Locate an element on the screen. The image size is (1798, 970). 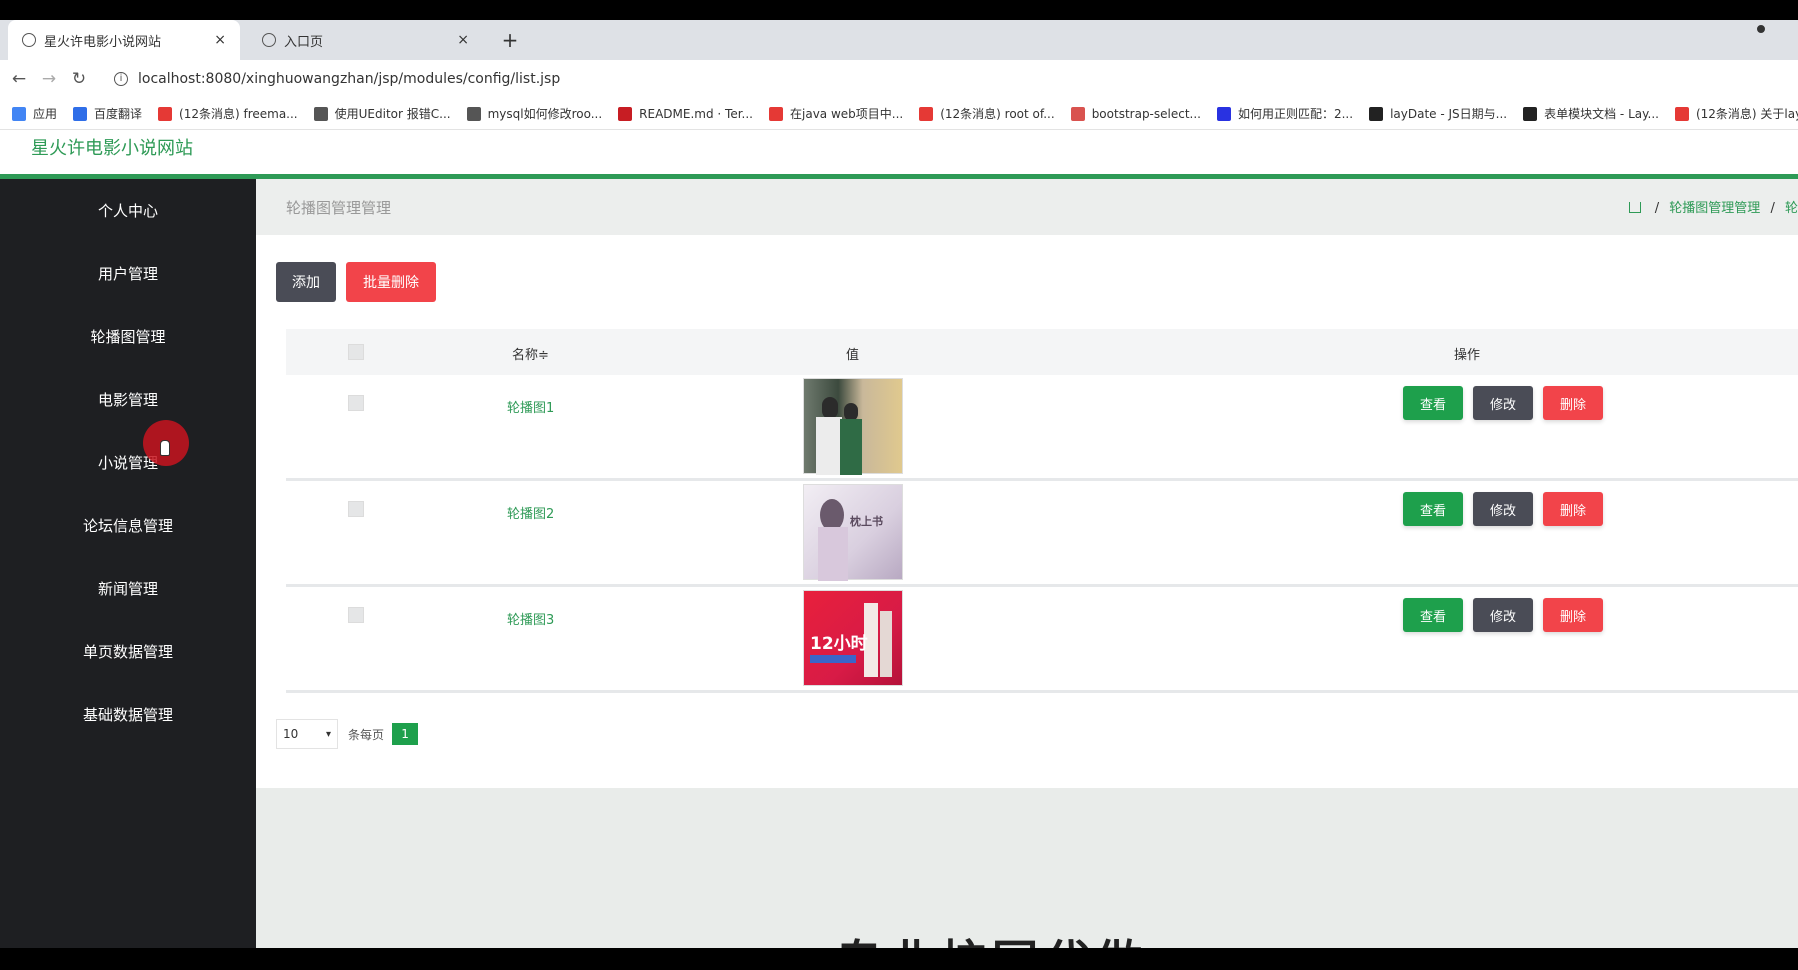
sidebar-item-carousel: 轮播图管理 is located at coordinates (128, 336).